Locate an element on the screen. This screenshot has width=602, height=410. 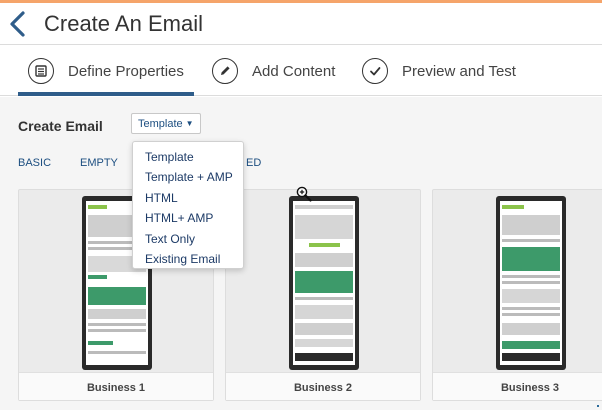
tab-empty: EMPTY is located at coordinates (99, 163).